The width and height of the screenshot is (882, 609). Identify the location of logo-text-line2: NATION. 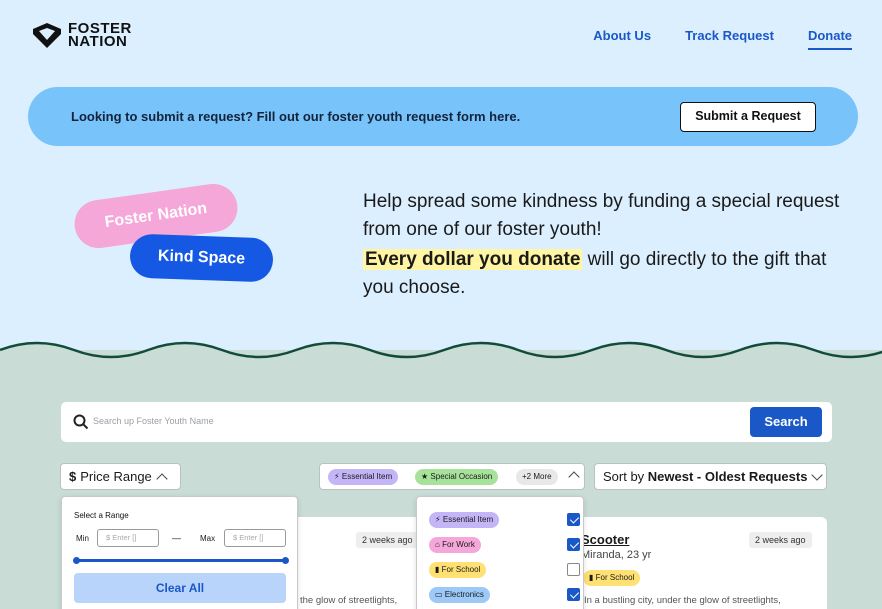
(98, 41).